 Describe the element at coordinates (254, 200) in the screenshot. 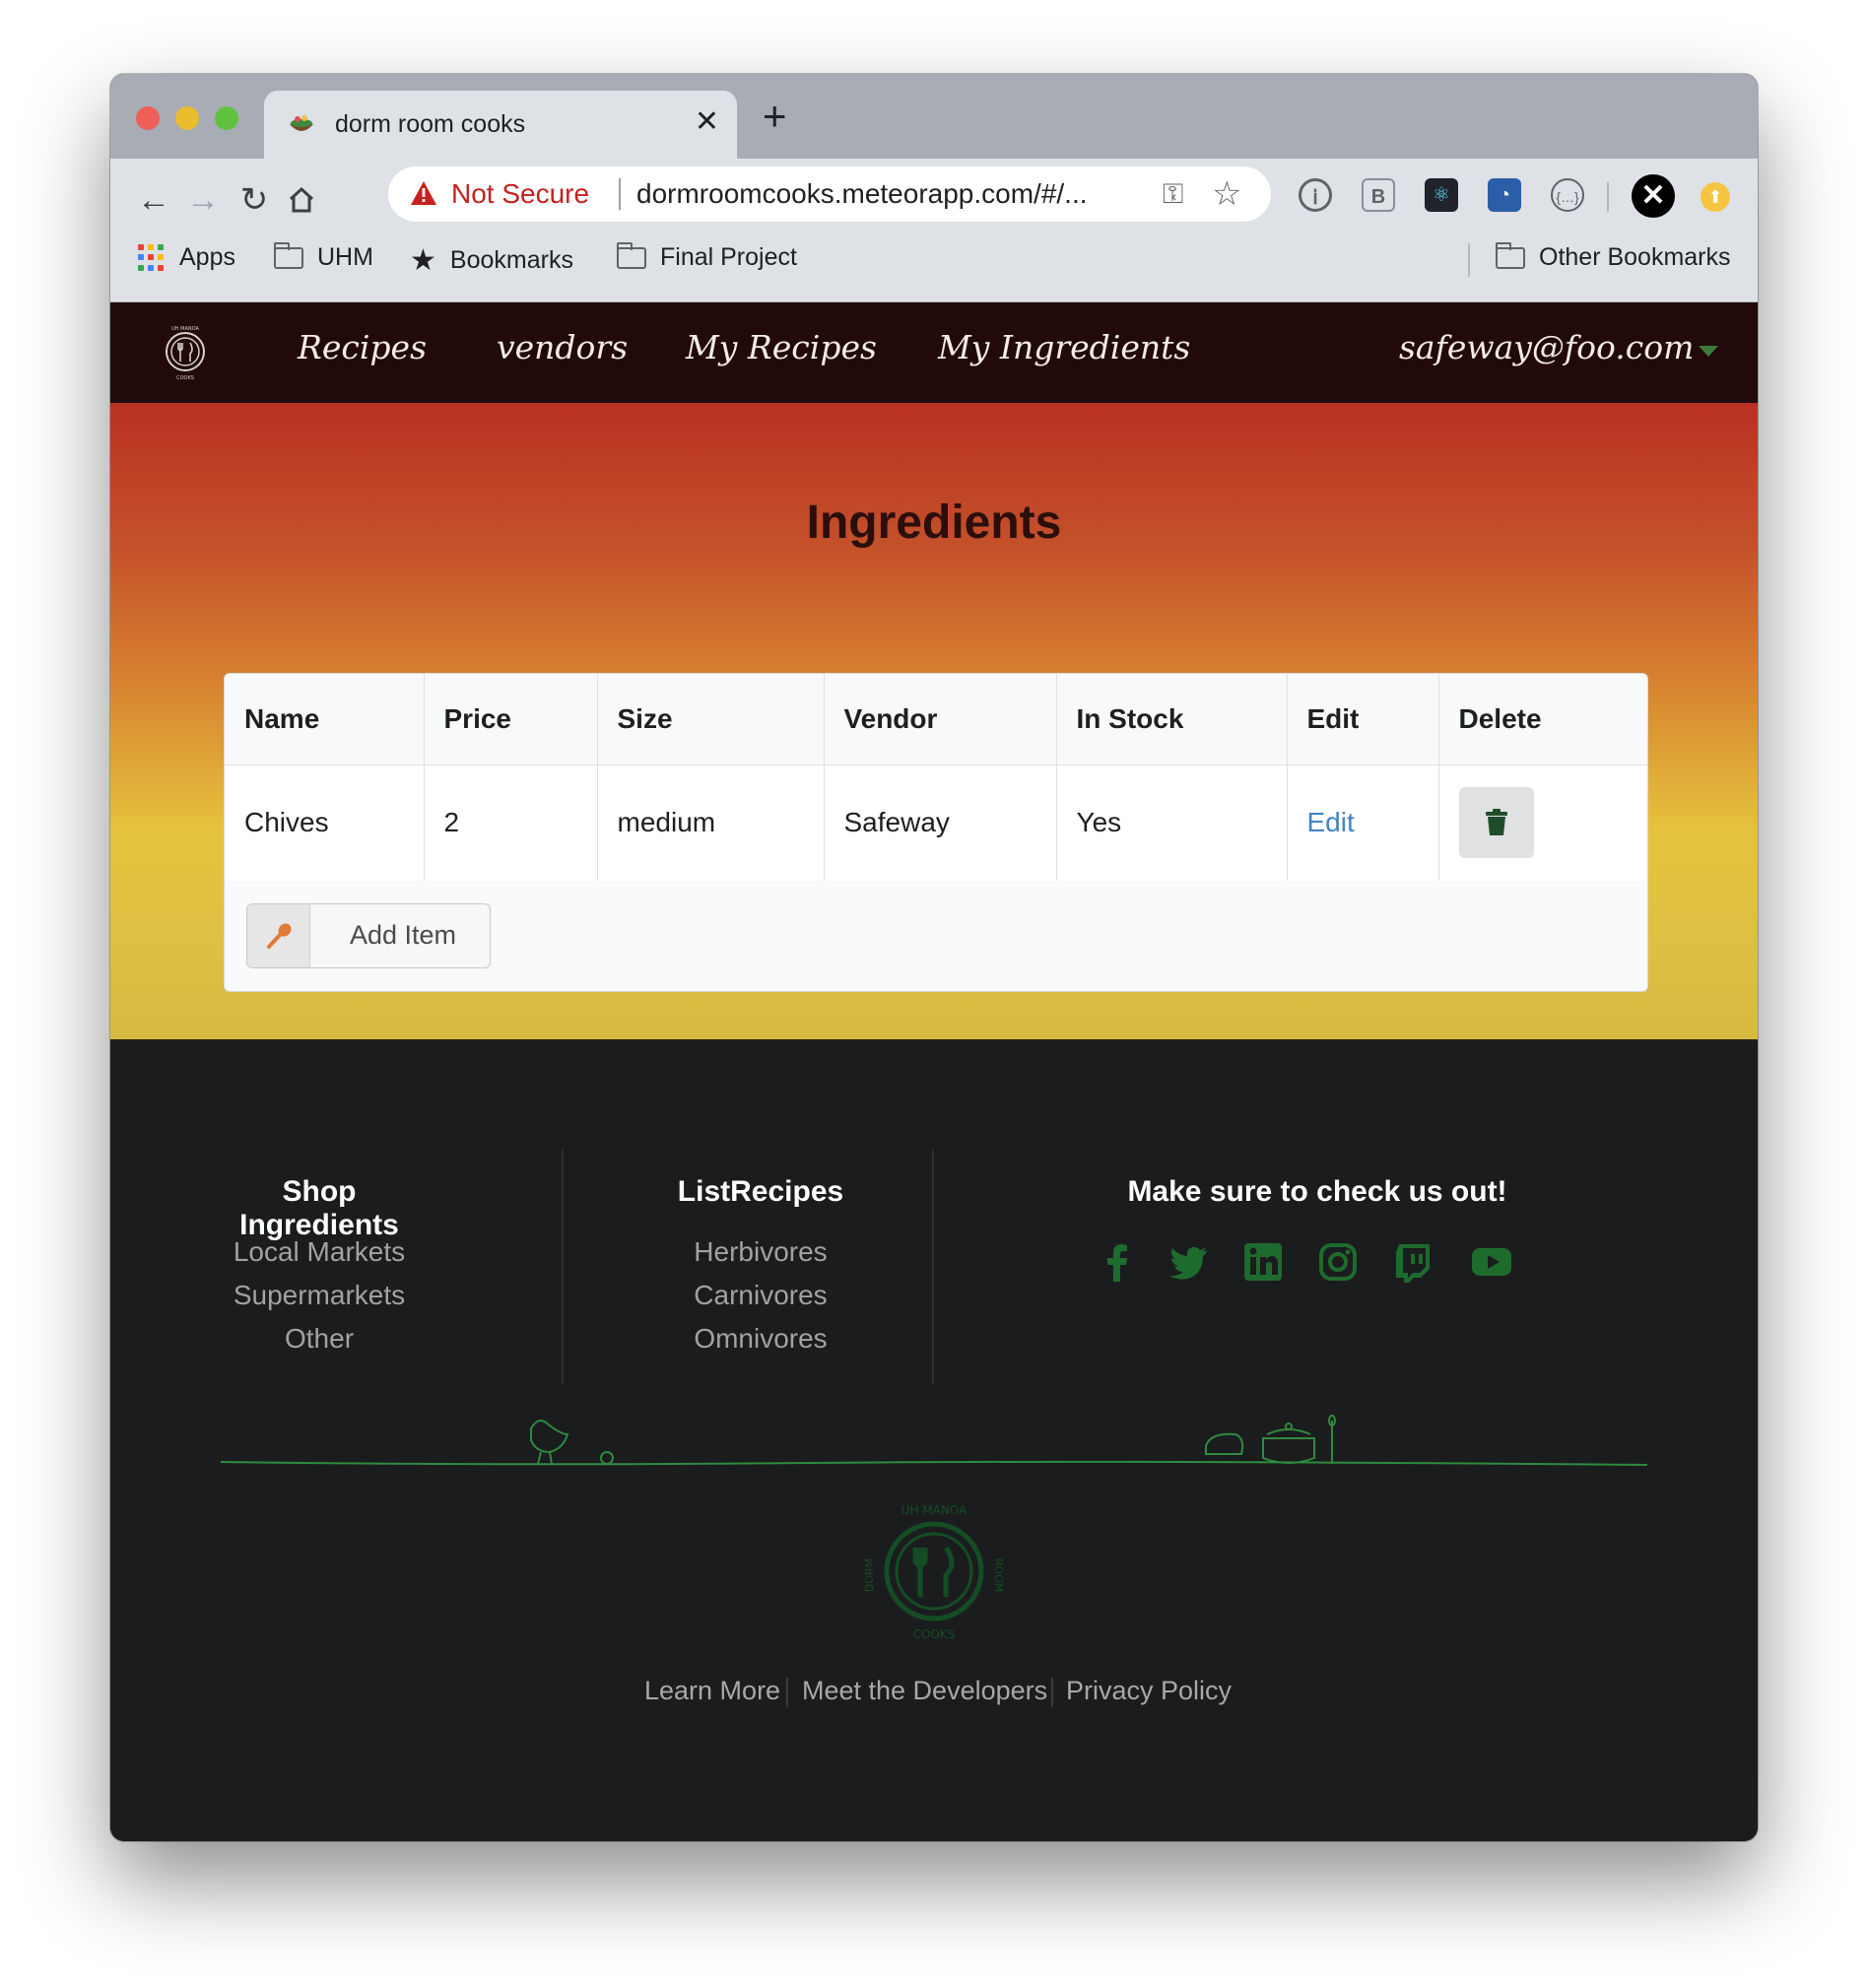

I see `reload-icon: ↻` at that location.